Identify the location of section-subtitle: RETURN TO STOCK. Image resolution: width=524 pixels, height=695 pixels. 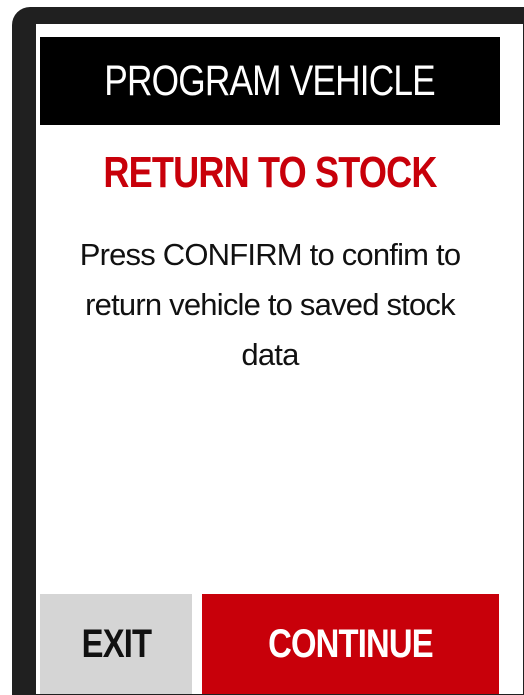
(270, 172).